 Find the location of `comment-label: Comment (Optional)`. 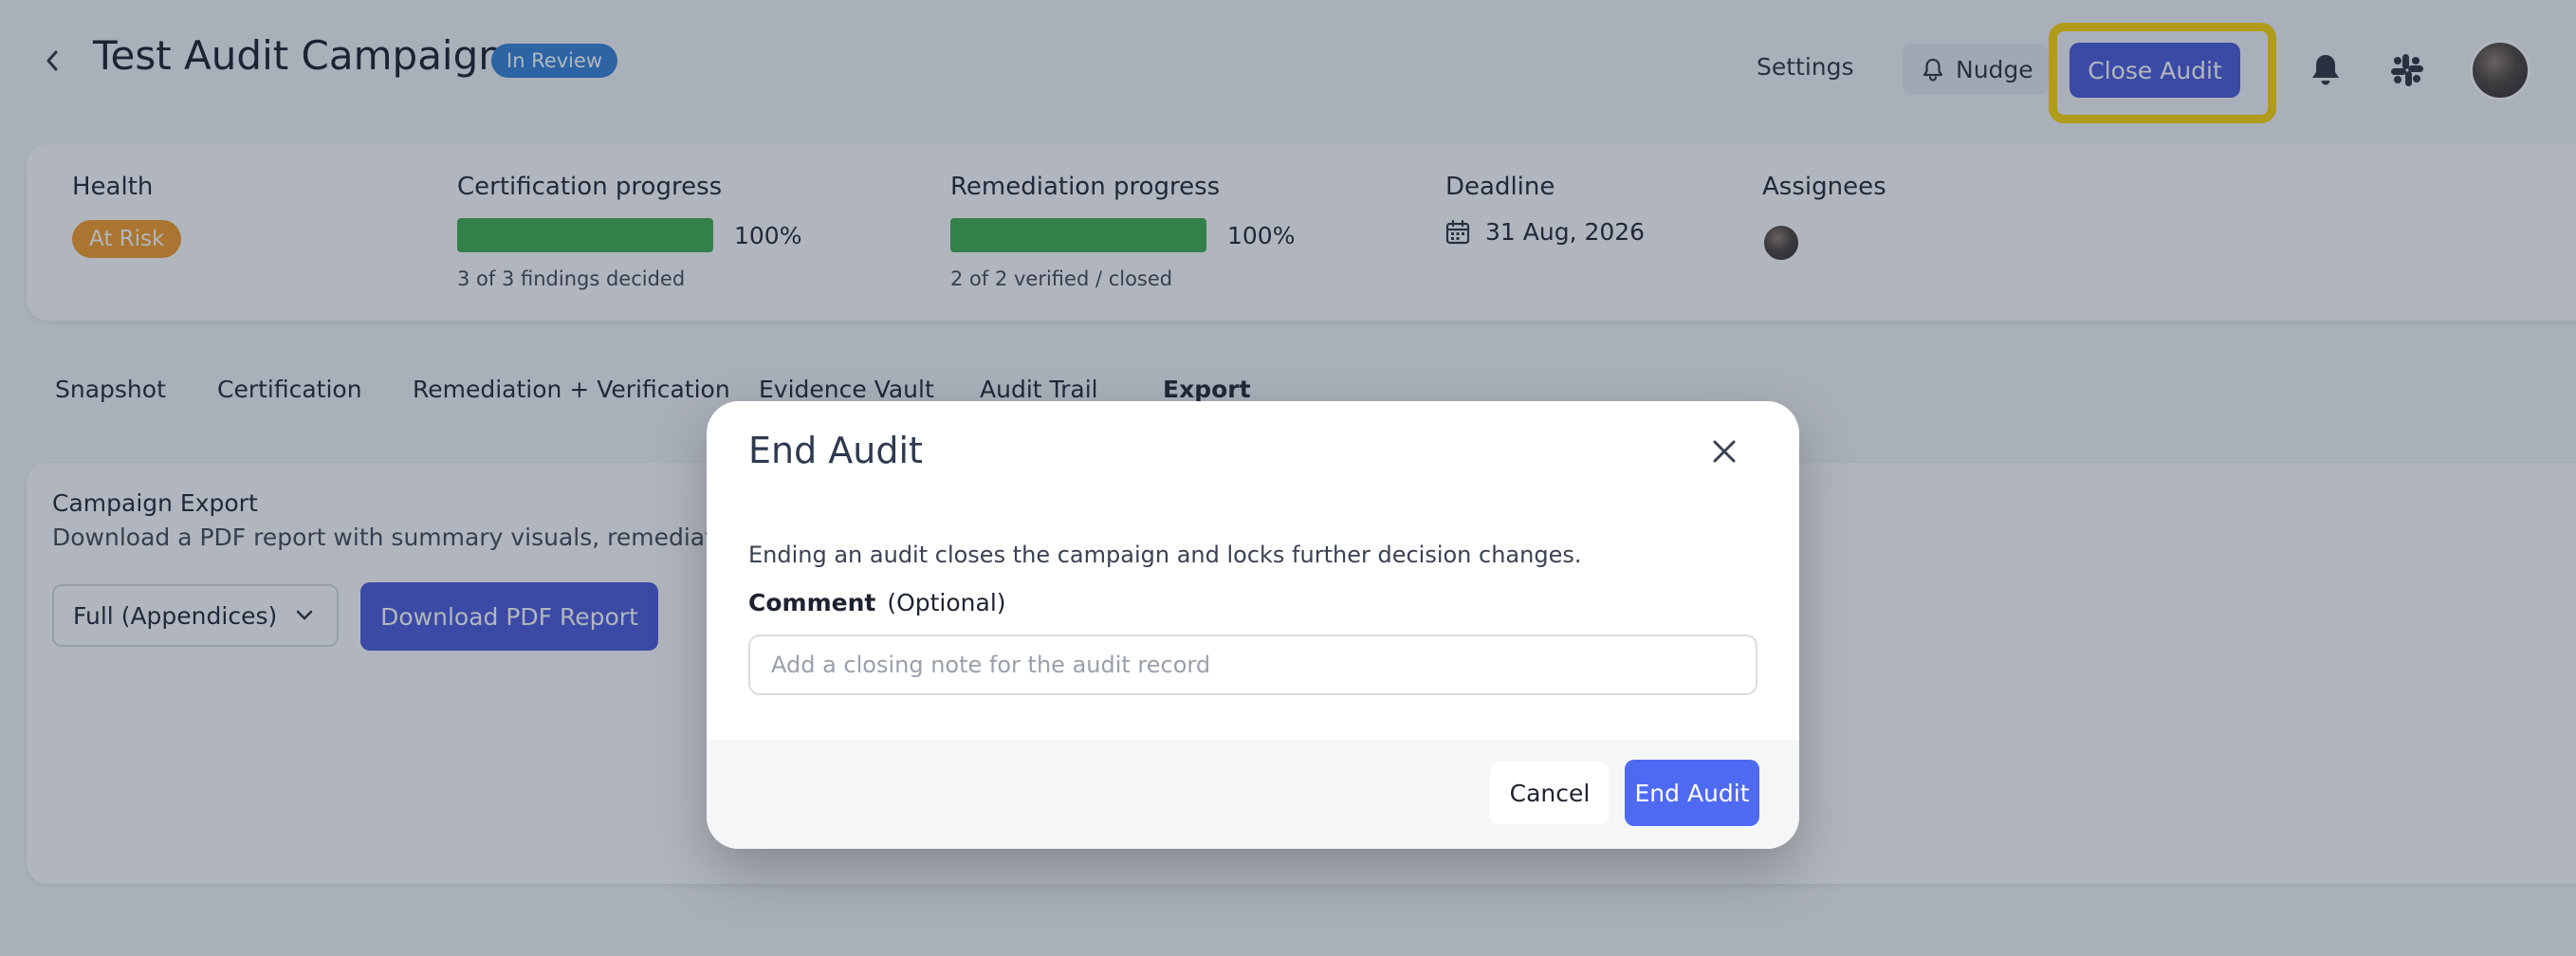

comment-label: Comment (Optional) is located at coordinates (877, 602).